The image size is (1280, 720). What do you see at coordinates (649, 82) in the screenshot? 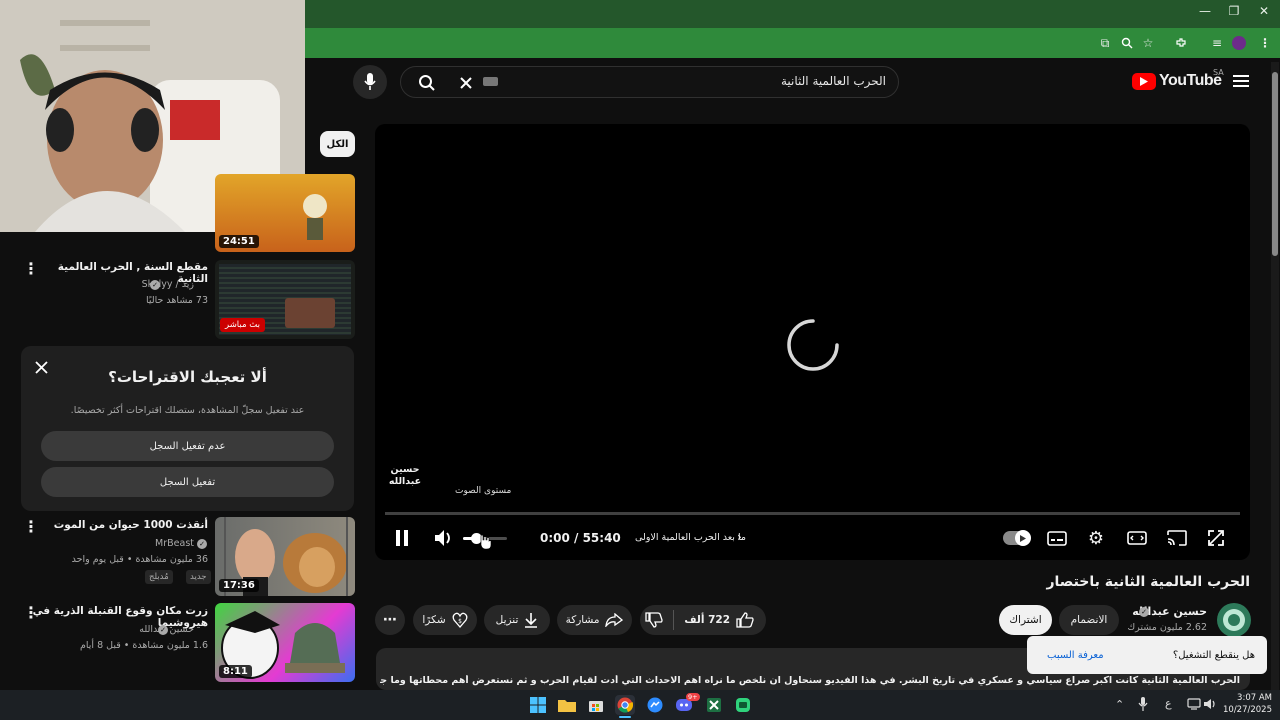
I see `search-box: الحرب العالمية الثانية` at bounding box center [649, 82].